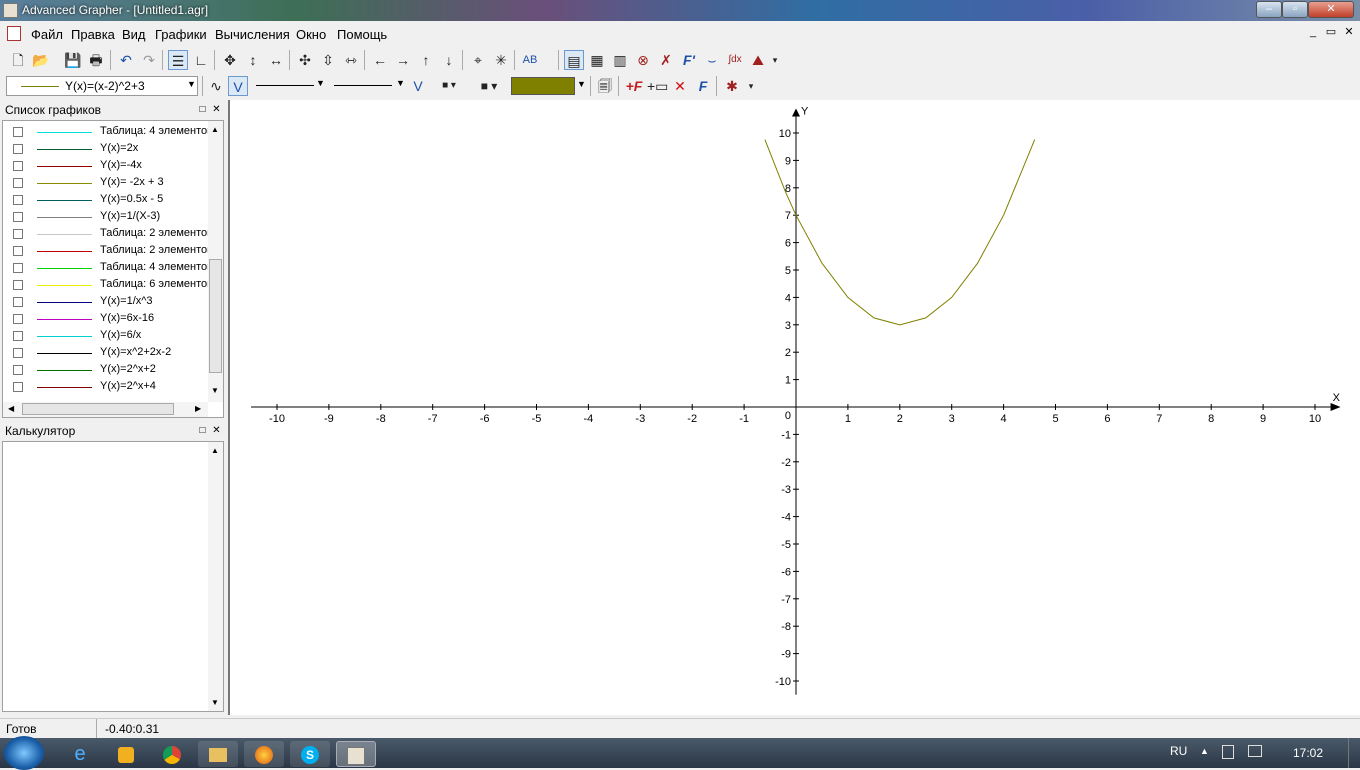  I want to click on clock: 17:02, so click(1308, 753).